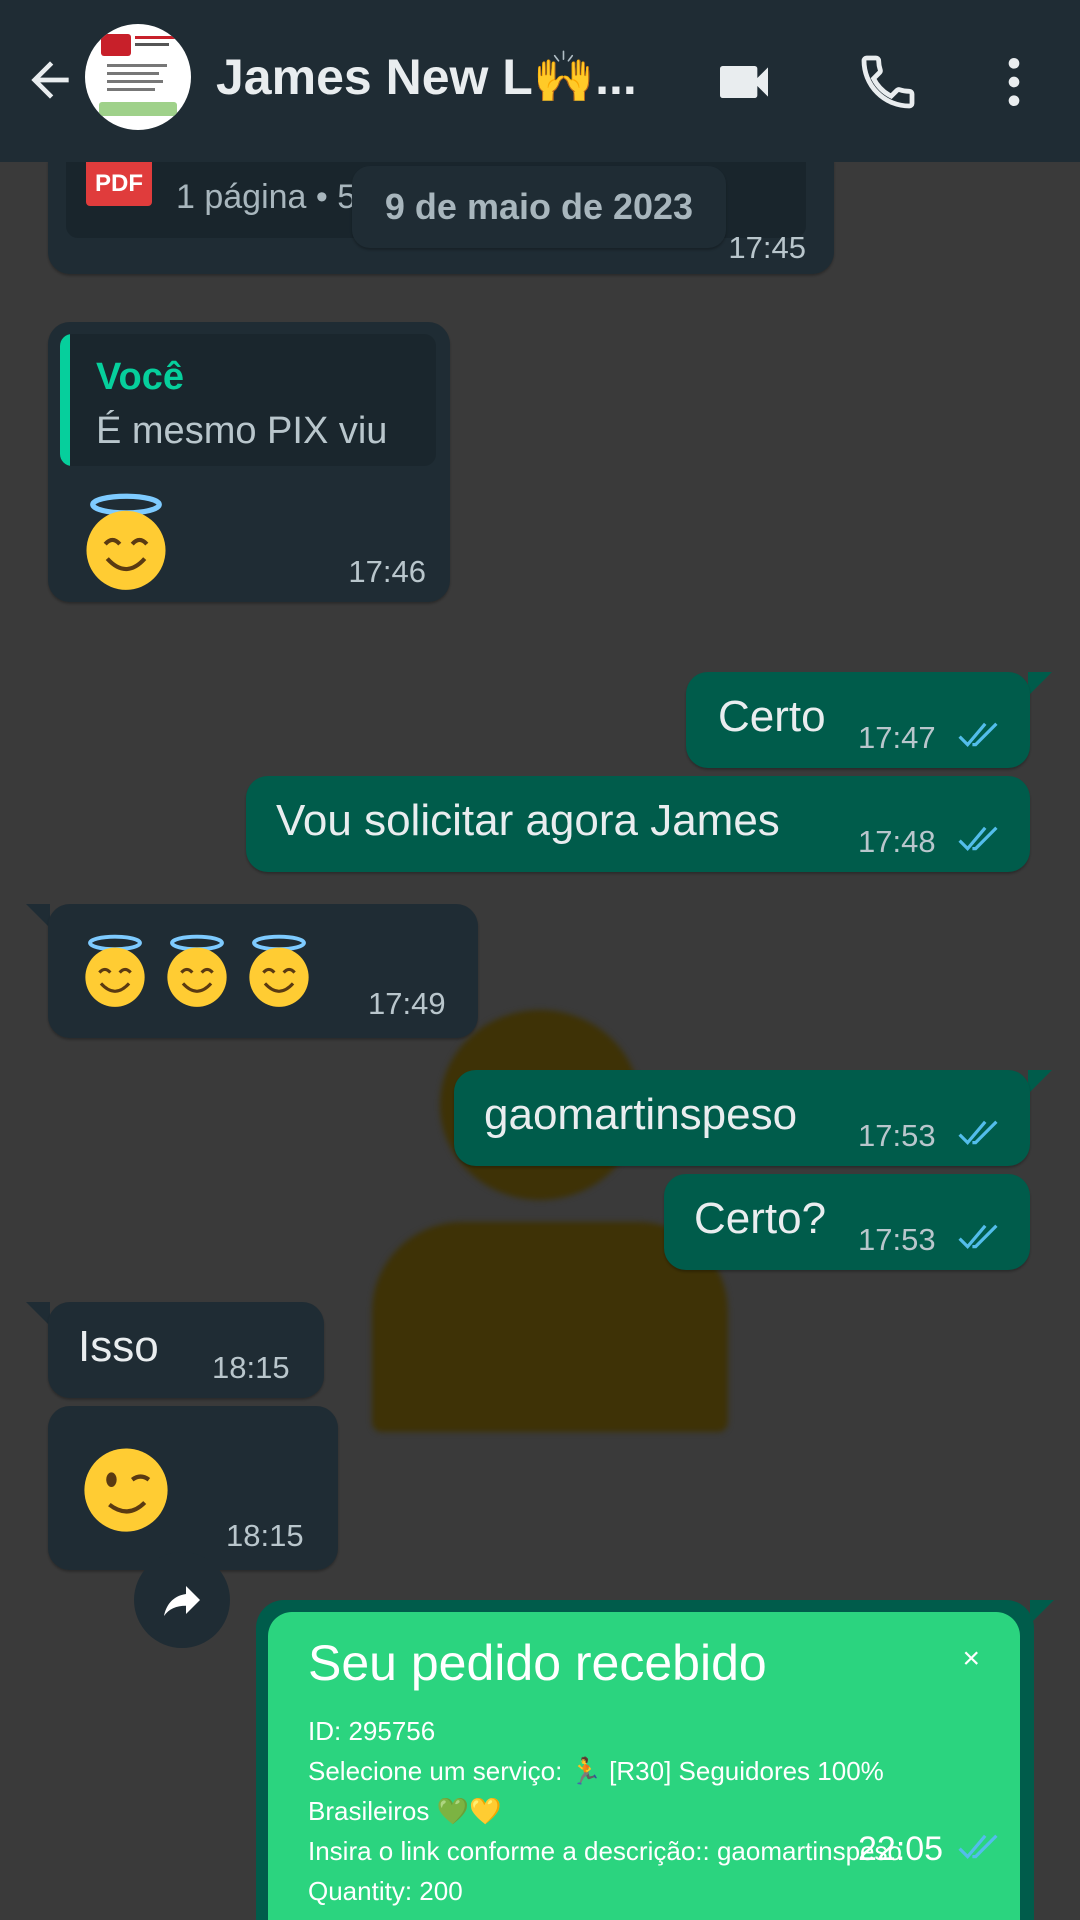 The image size is (1080, 1920). What do you see at coordinates (248, 400) in the screenshot?
I see `quoted-message: Você É mesmo PIX viu` at bounding box center [248, 400].